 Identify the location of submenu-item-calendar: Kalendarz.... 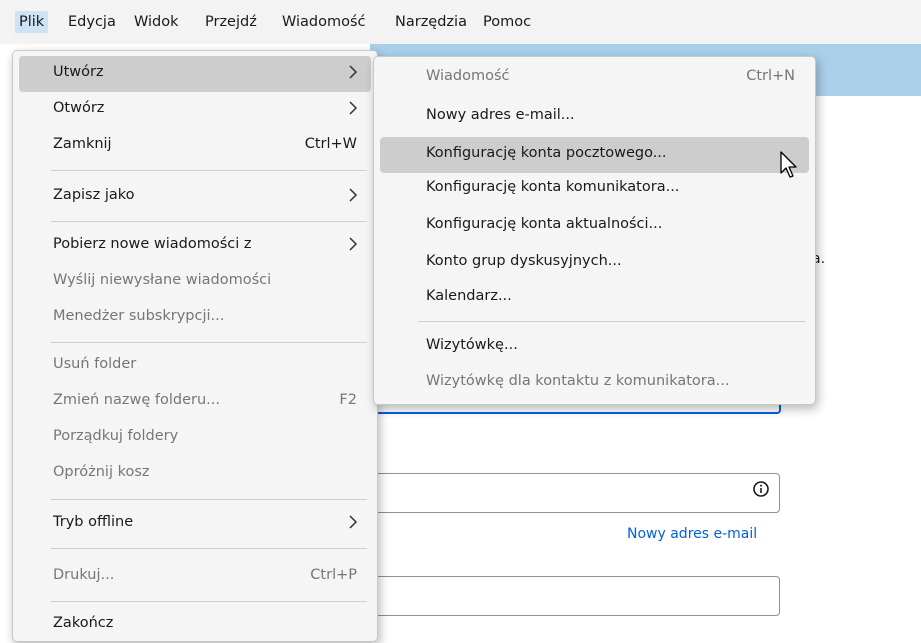
(594, 298).